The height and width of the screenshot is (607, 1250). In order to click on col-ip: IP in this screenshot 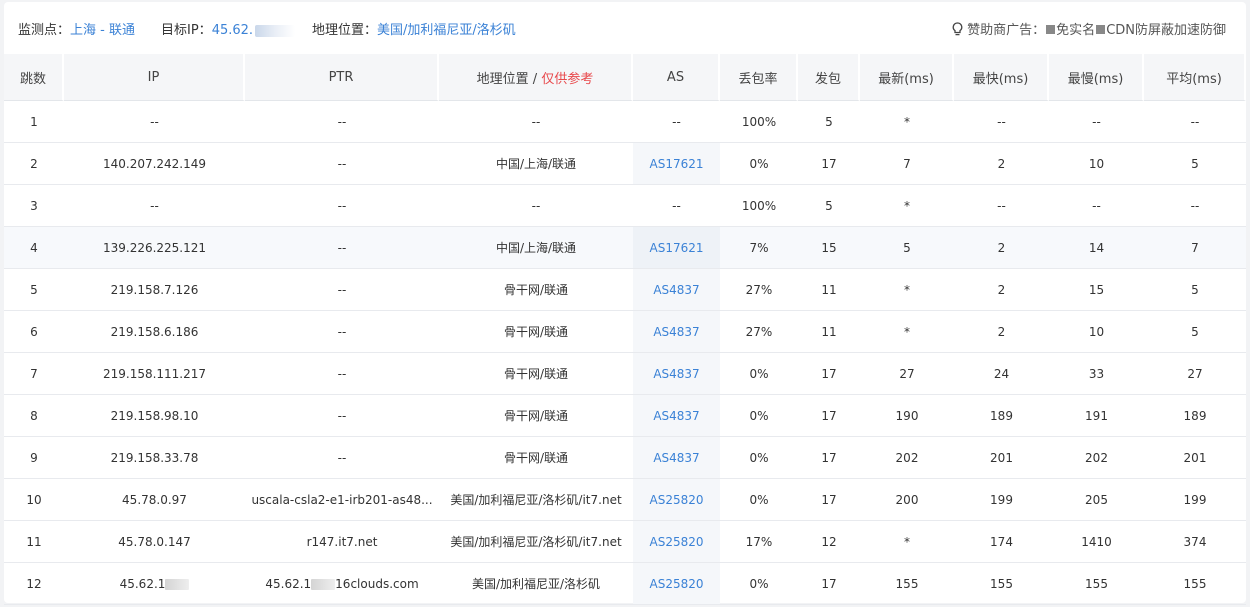, I will do `click(154, 77)`.